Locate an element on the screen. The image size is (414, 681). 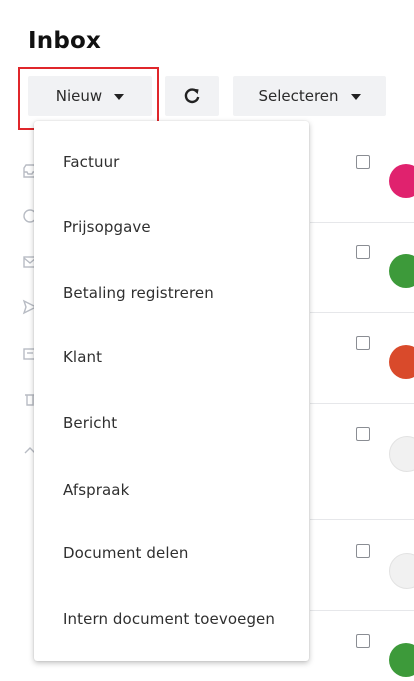
menu-item-betaling-registreren: Betaling registreren is located at coordinates (138, 293).